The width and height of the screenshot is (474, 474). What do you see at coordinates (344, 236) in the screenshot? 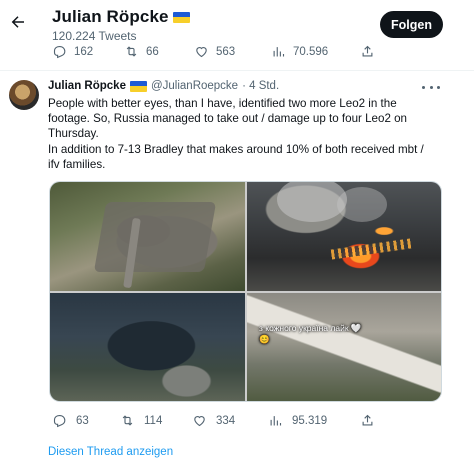
I see `media-image-burning-vehicle` at bounding box center [344, 236].